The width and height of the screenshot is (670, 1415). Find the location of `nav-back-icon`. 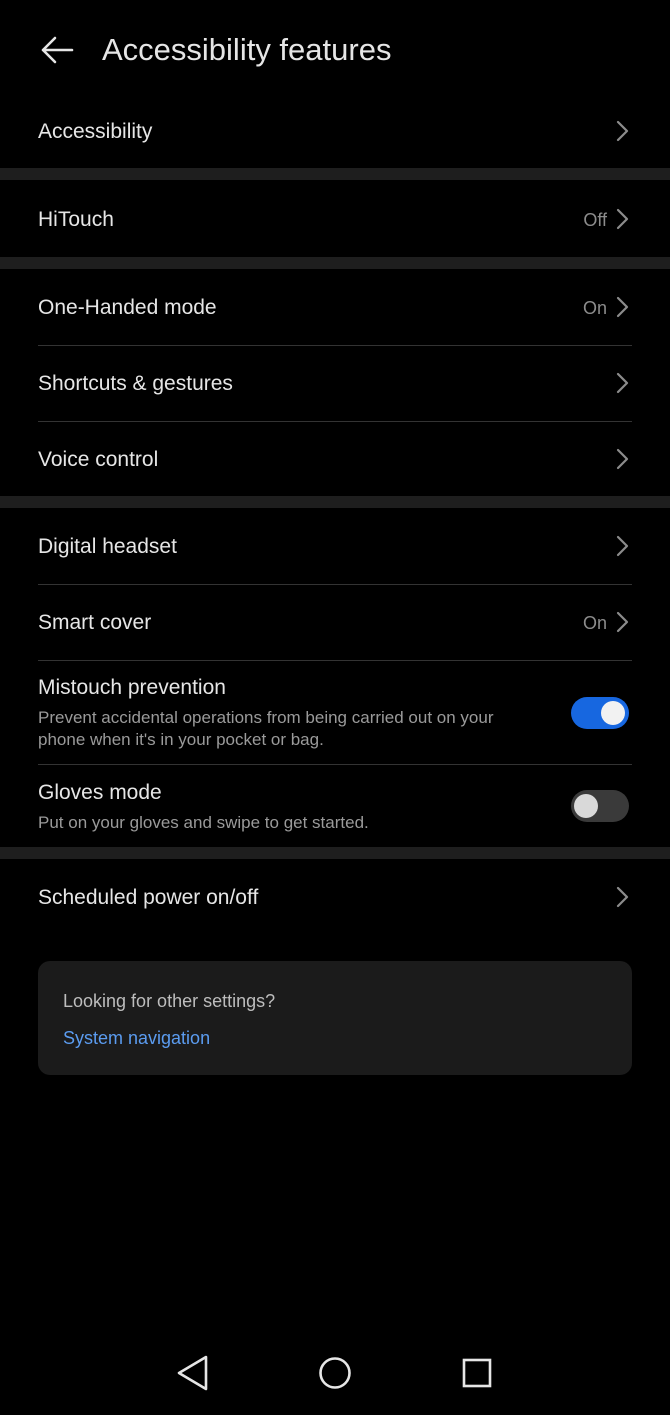

nav-back-icon is located at coordinates (192, 1373).